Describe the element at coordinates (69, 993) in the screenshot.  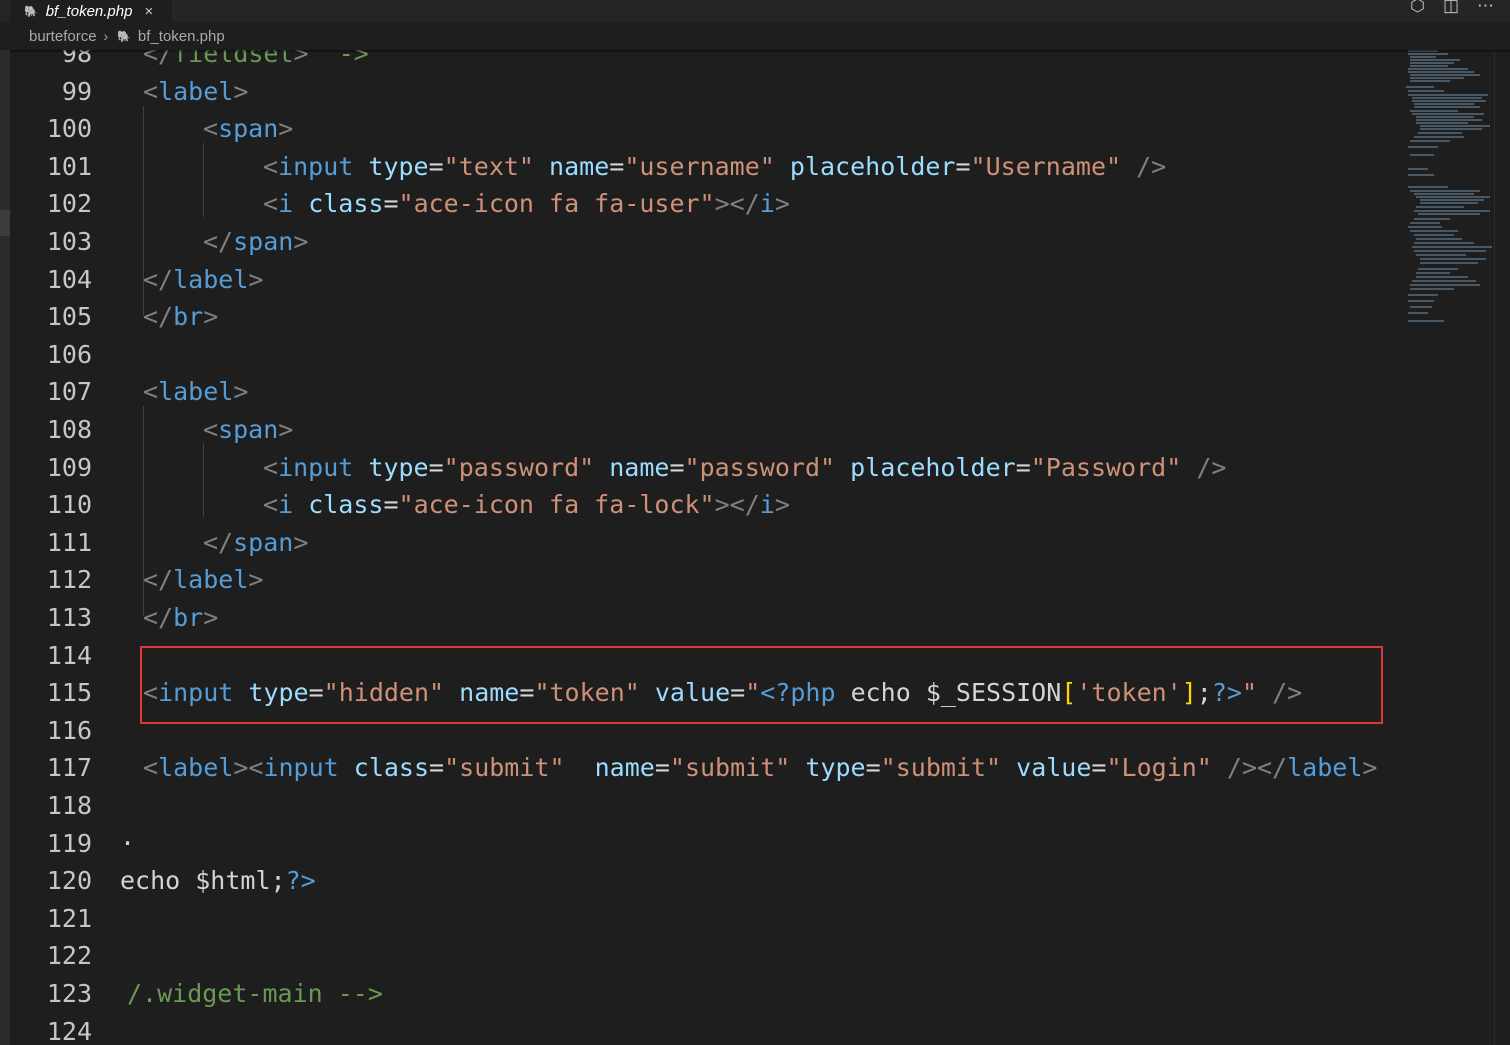
I see `line-number: 123` at that location.